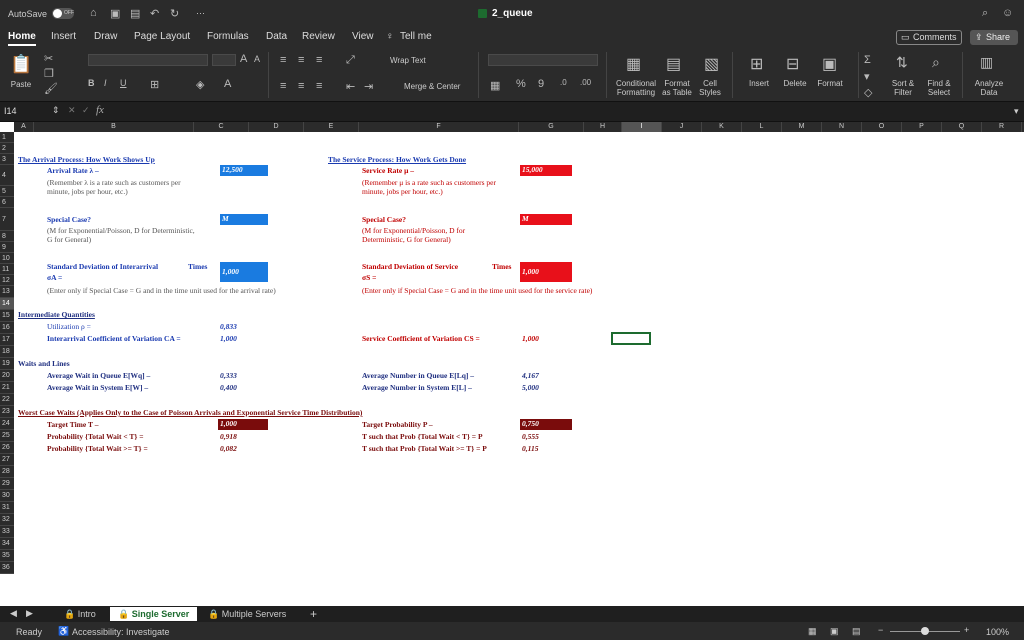 This screenshot has height=640, width=1024. What do you see at coordinates (546, 272) in the screenshot?
I see `sd-service-input: 1,000` at bounding box center [546, 272].